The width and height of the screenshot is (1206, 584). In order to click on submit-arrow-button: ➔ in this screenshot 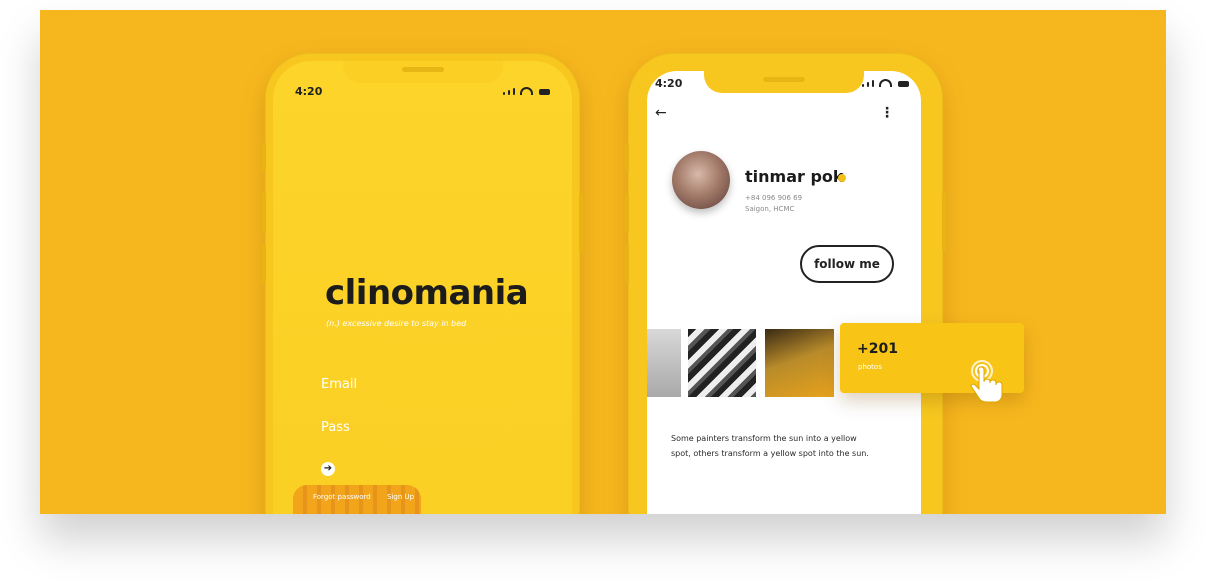, I will do `click(328, 469)`.